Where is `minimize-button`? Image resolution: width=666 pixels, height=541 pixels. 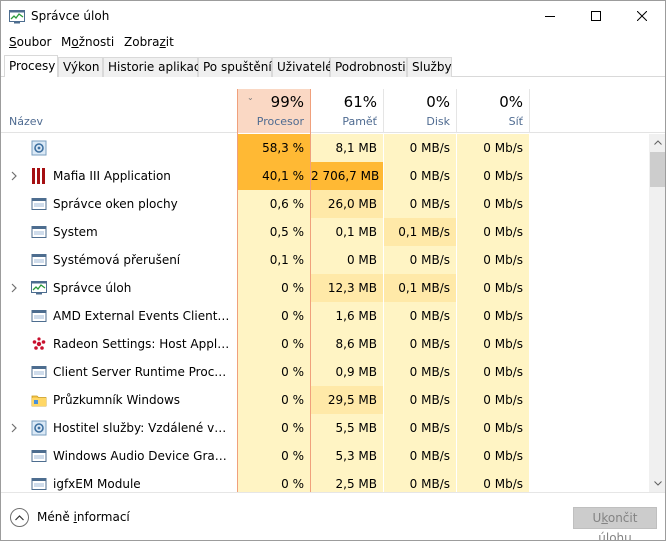
minimize-button is located at coordinates (550, 16).